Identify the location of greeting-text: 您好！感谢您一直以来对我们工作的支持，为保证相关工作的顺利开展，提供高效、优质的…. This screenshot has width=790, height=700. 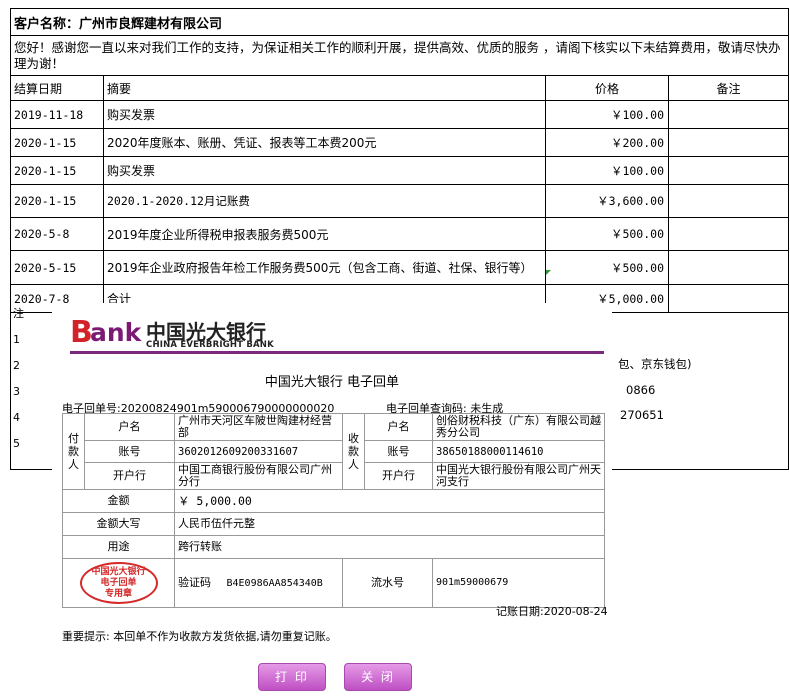
(399, 55).